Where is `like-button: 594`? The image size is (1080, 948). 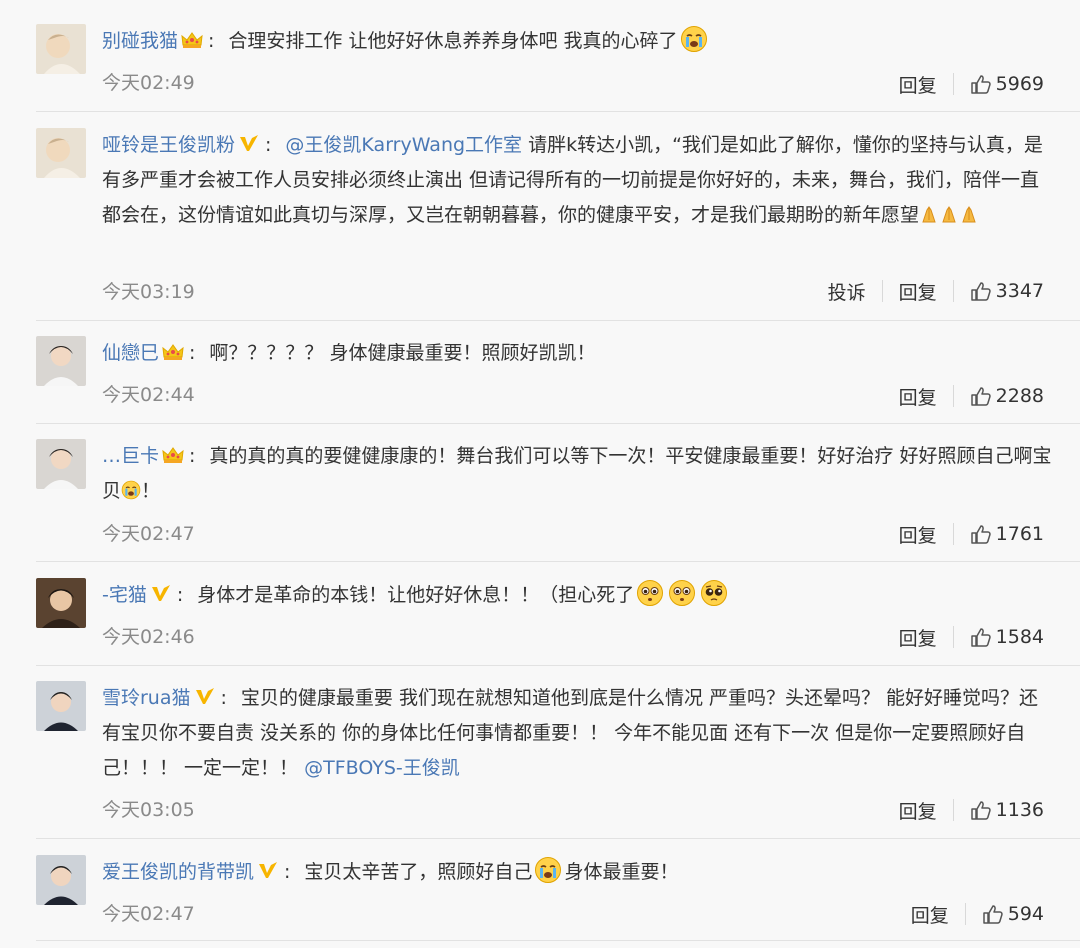 like-button: 594 is located at coordinates (1013, 914).